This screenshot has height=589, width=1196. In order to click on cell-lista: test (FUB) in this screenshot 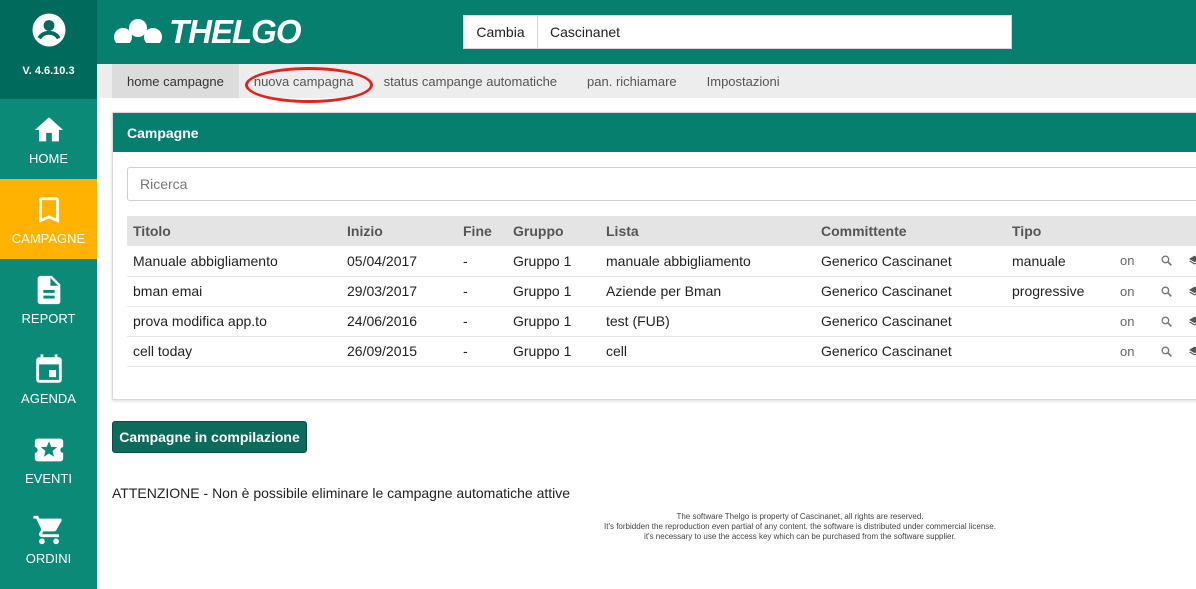, I will do `click(638, 321)`.